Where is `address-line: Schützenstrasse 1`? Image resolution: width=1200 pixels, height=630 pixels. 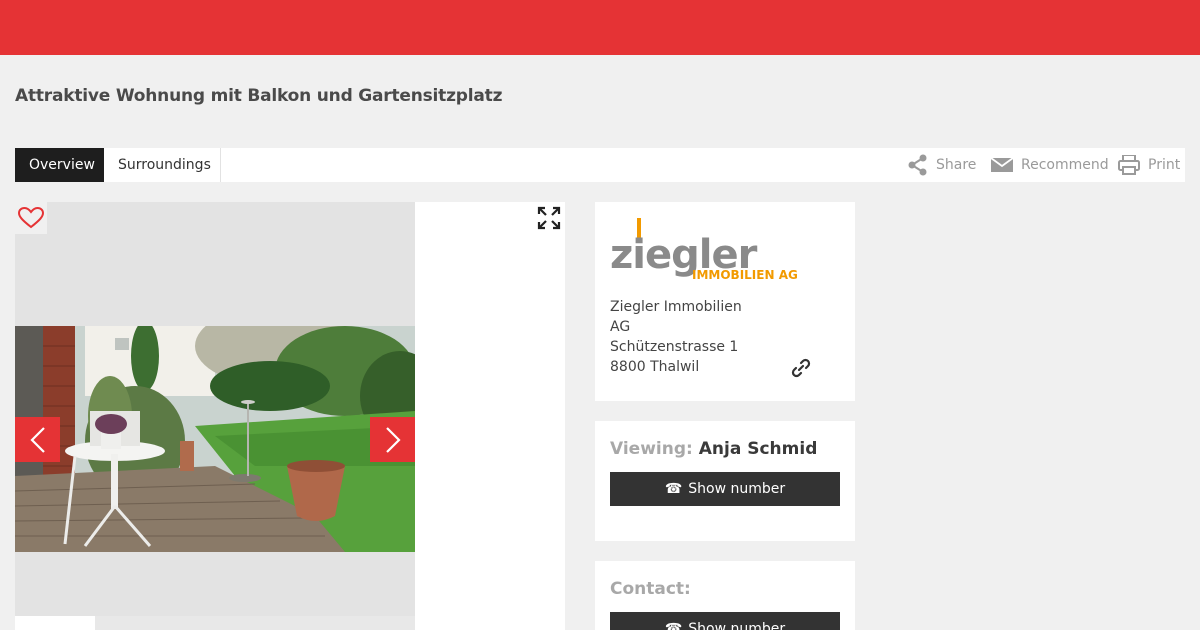
address-line: Schützenstrasse 1 is located at coordinates (674, 347).